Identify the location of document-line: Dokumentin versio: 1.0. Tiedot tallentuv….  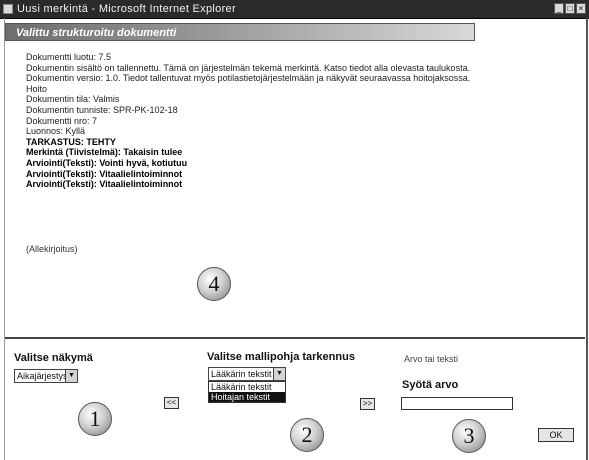
(248, 78).